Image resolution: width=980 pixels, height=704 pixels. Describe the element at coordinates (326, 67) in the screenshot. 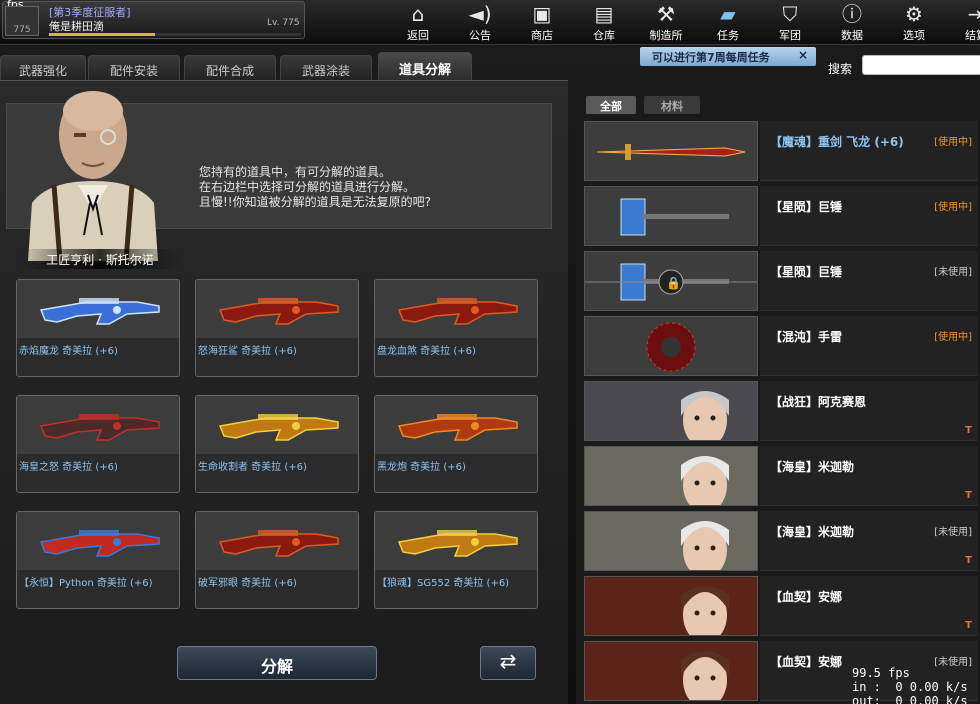

I see `tab-3: 武器涂装` at that location.